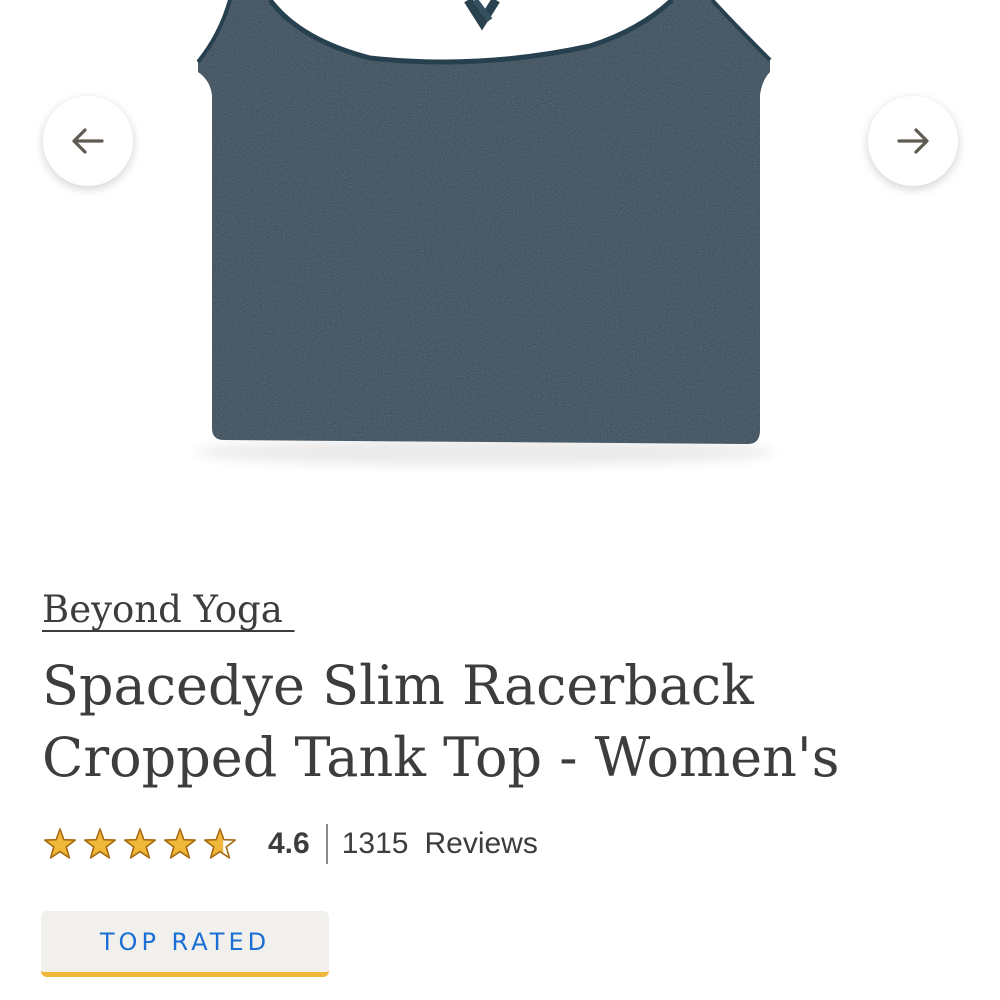  What do you see at coordinates (480, 844) in the screenshot?
I see `reviews-link: Reviews` at bounding box center [480, 844].